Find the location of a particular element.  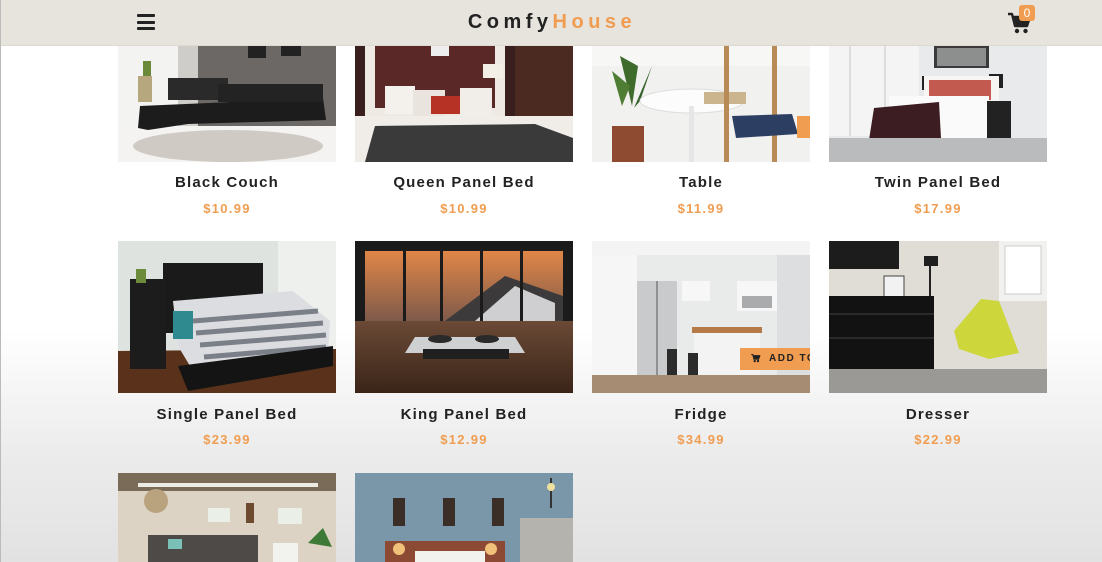

navbar: ComfyHouse 0 is located at coordinates (551, 23).